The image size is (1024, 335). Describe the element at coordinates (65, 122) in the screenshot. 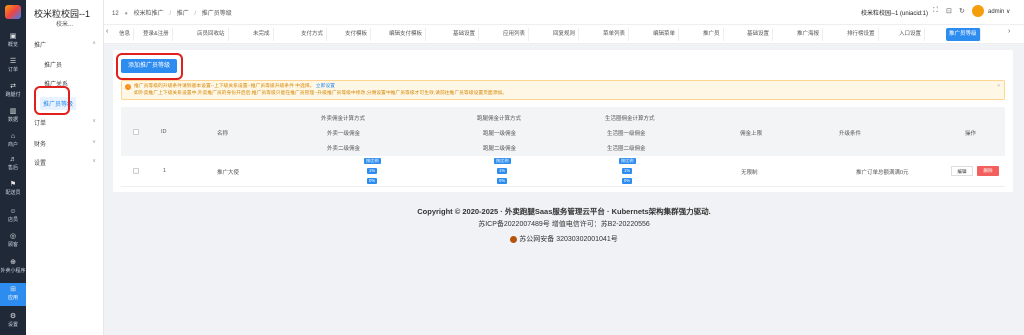

I see `sidebar-group-order: 订单 ∨` at that location.